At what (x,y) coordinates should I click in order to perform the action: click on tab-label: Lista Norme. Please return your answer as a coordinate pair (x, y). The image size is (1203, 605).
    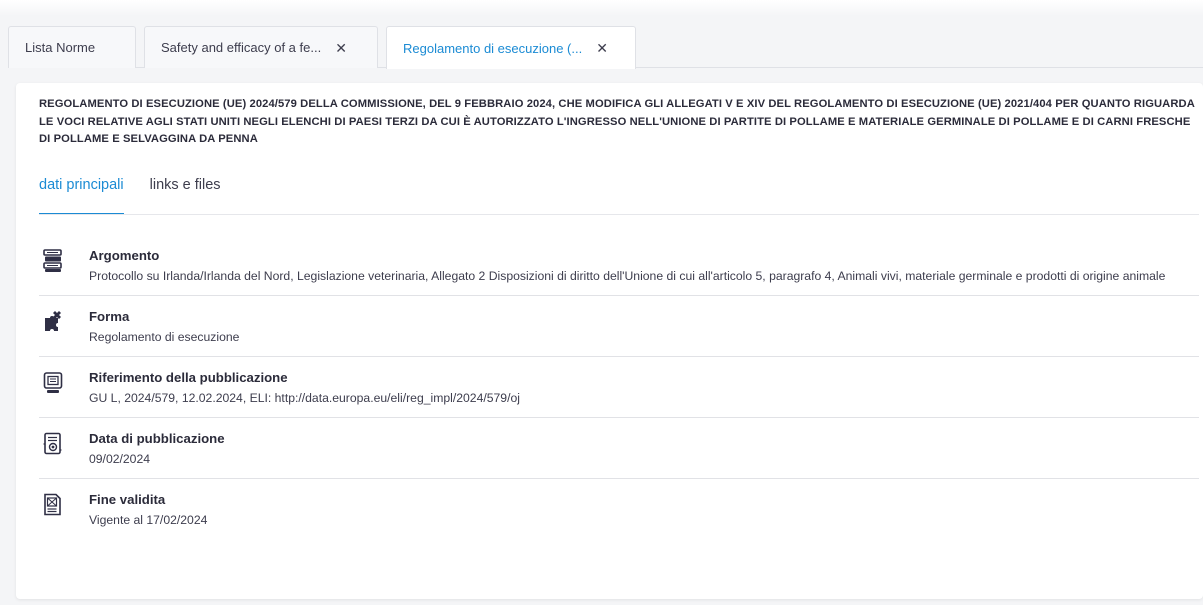
    Looking at the image, I should click on (60, 47).